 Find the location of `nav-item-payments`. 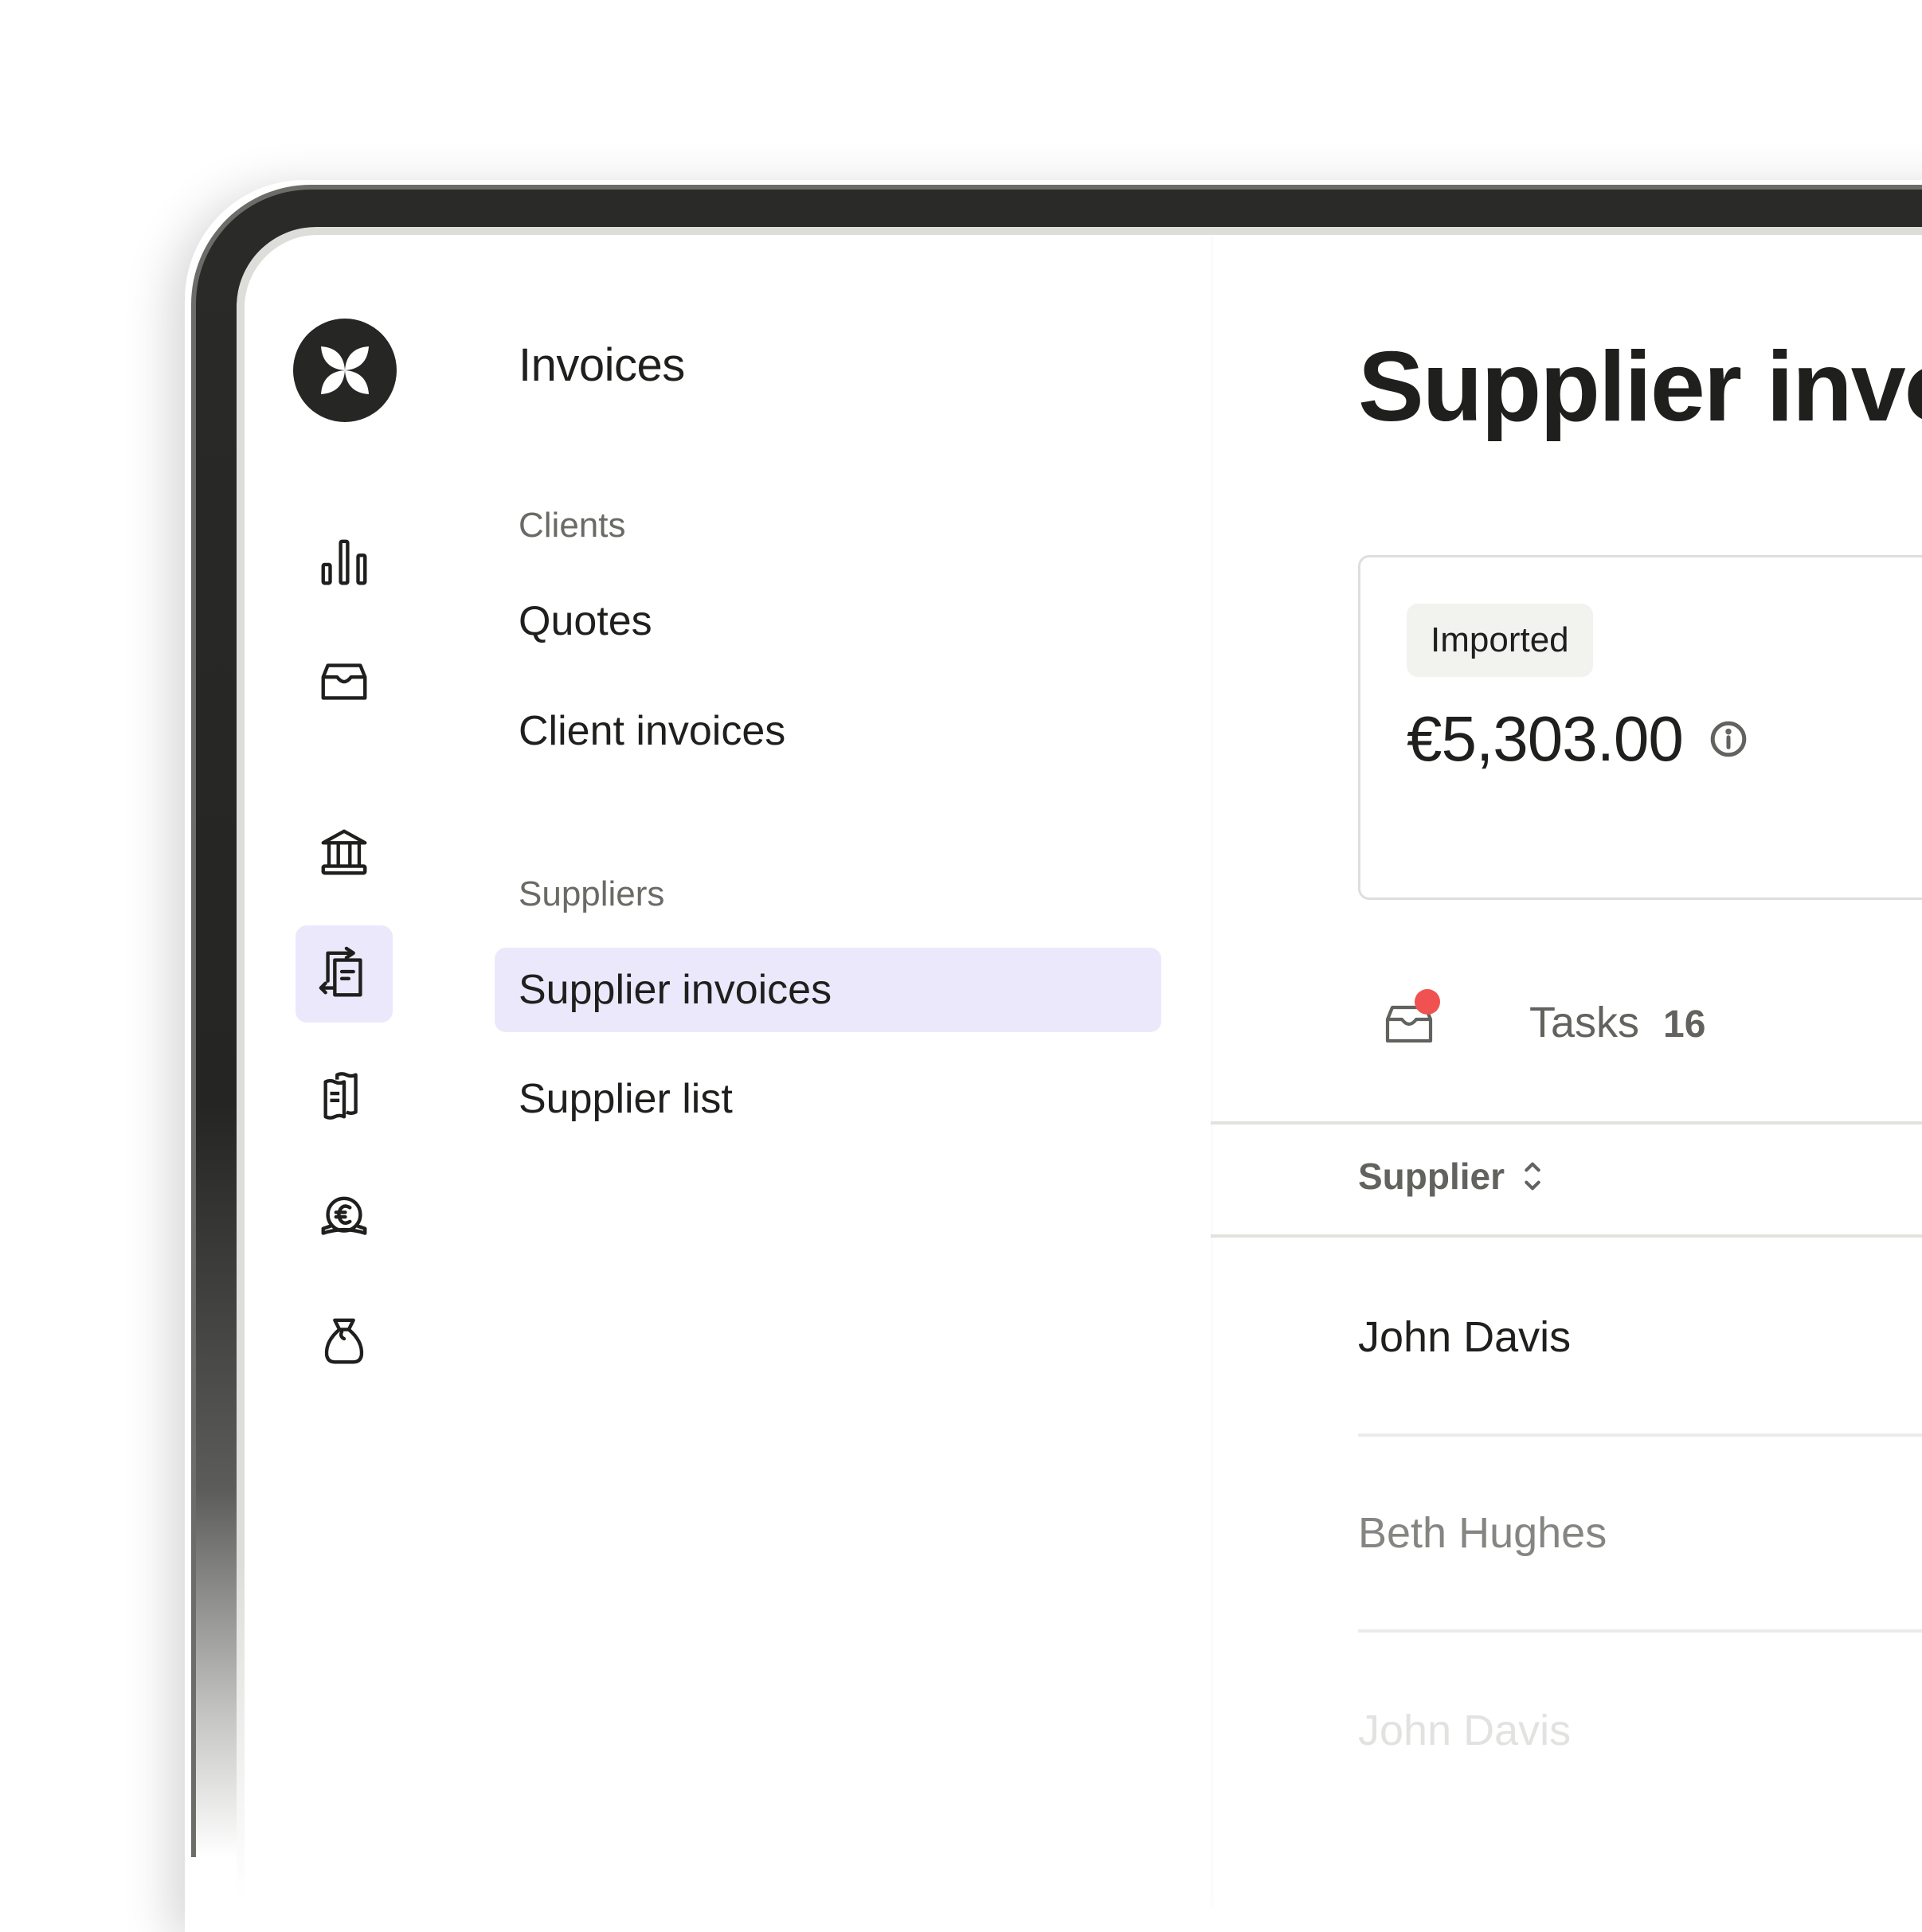

nav-item-payments is located at coordinates (344, 1219).